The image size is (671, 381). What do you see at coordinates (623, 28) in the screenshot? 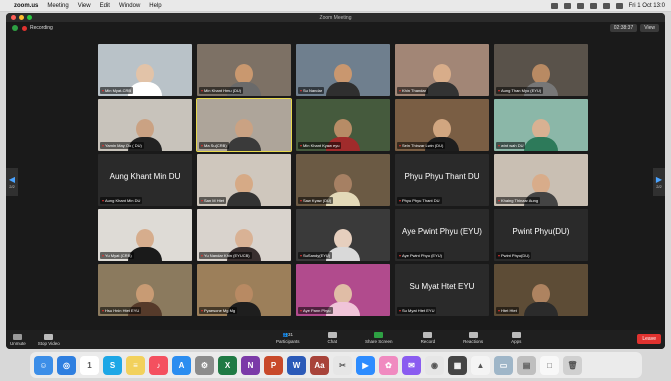
I see `meeting-timer: 02:38:37` at bounding box center [623, 28].